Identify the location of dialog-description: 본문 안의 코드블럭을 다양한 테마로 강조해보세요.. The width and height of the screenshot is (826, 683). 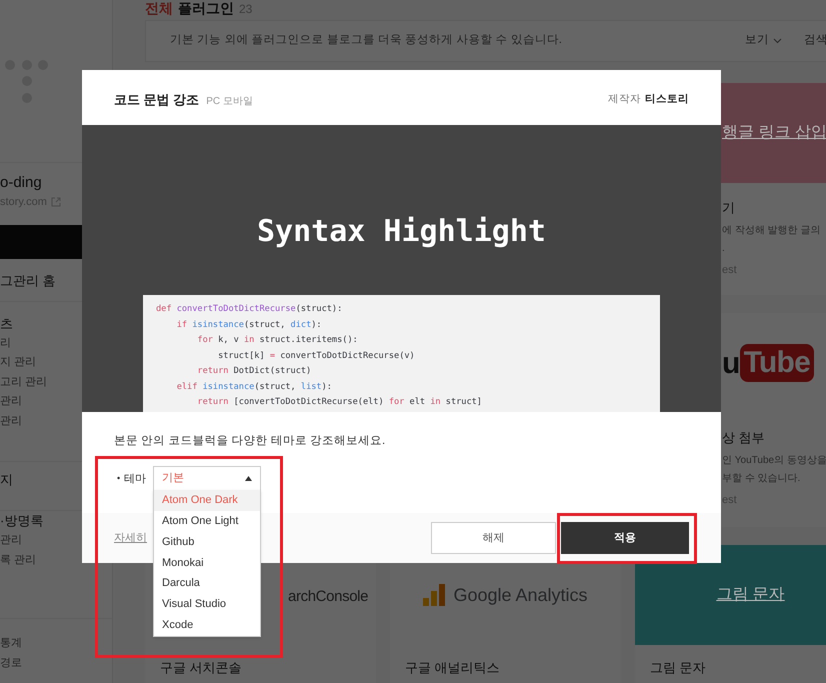
(250, 441).